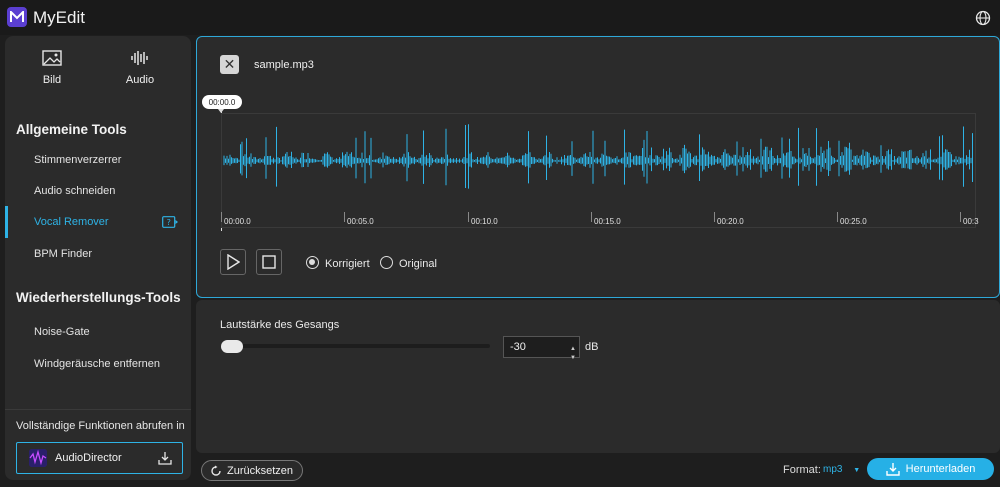  I want to click on ruler-label: 00:00.0, so click(237, 221).